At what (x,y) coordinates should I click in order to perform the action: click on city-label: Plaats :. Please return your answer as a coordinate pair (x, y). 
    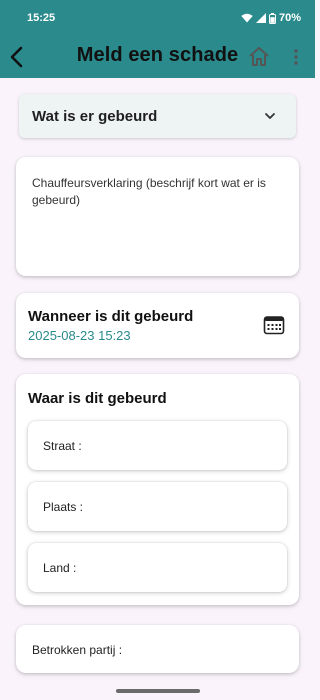
    Looking at the image, I should click on (63, 506).